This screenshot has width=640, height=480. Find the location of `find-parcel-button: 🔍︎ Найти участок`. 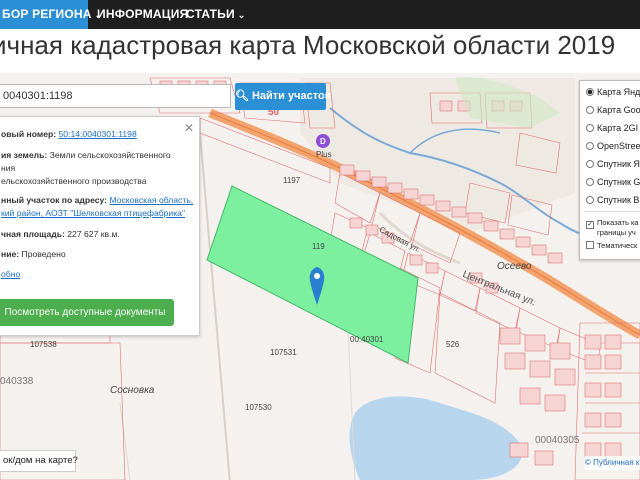

find-parcel-button: 🔍︎ Найти участок is located at coordinates (282, 96).